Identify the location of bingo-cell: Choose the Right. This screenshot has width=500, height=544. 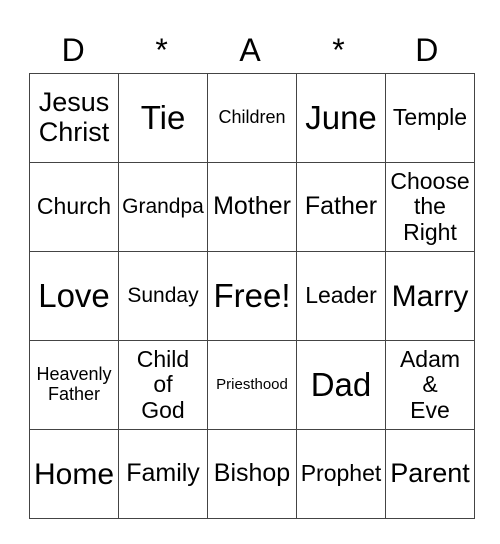
(430, 207).